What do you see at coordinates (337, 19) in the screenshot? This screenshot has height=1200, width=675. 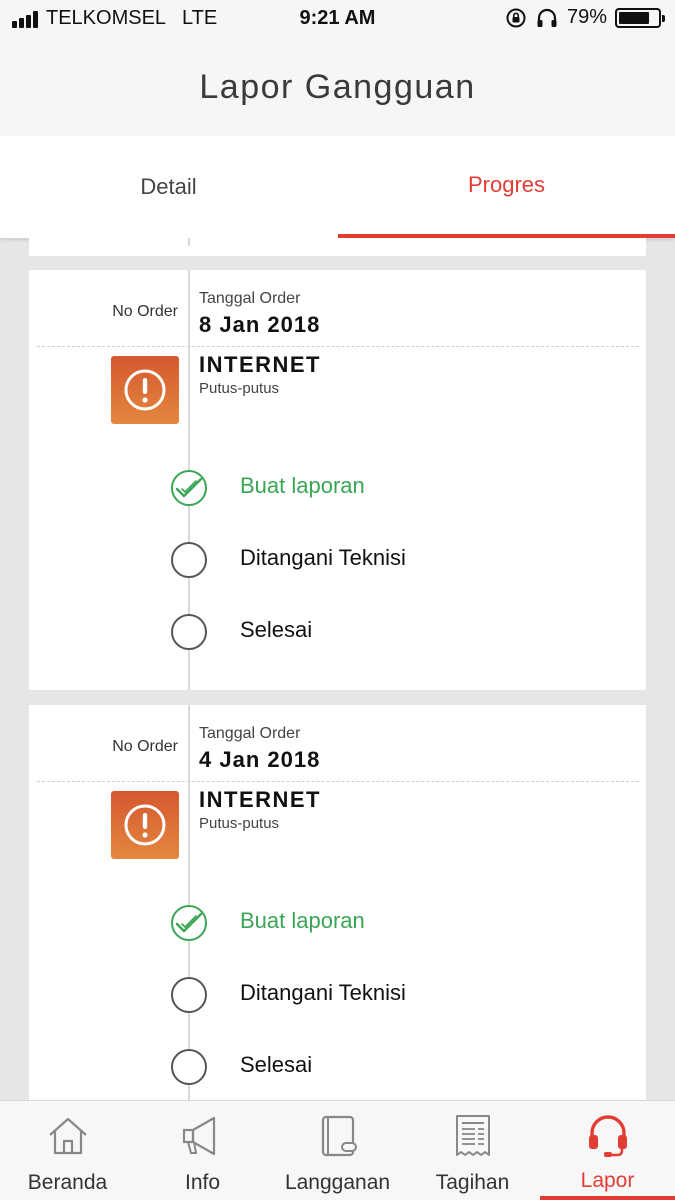 I see `status-bar: TELKOMSEL LTE 9:21 AM 79%` at bounding box center [337, 19].